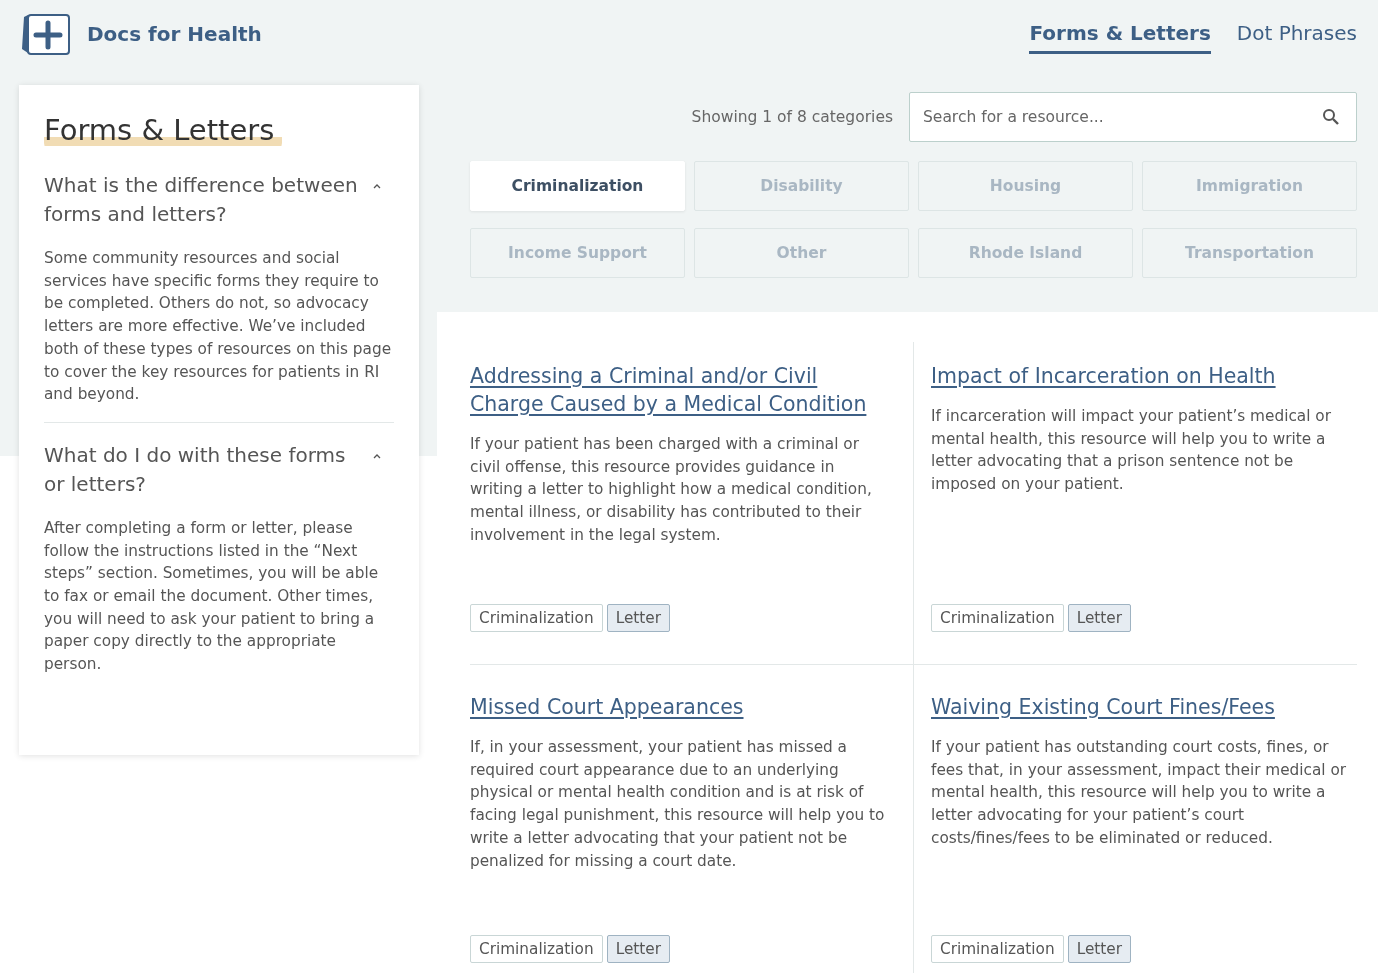  Describe the element at coordinates (678, 804) in the screenshot. I see `resource-description: If, in your assessment, your patient has missed a required court appearance due to an underlying physical or mental health condition and is at risk of facing legal punishment, this resource will help you to write a letter advocating that your patient not be penalized for missing a court date.` at that location.